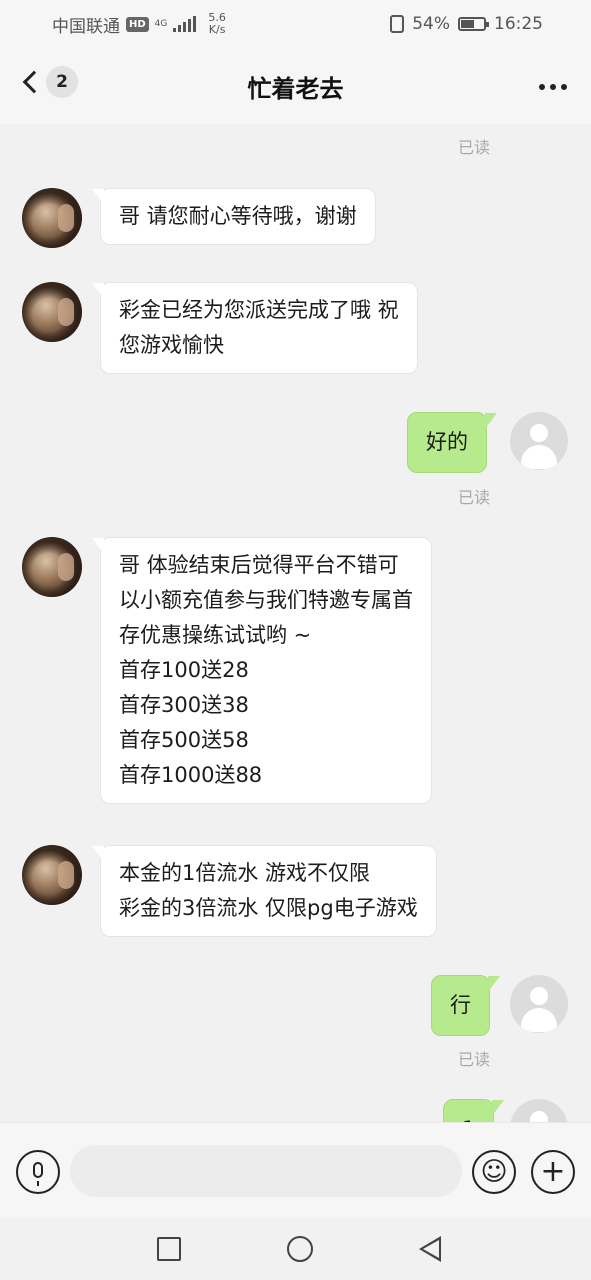 The height and width of the screenshot is (1280, 591). Describe the element at coordinates (161, 23) in the screenshot. I see `network-type: 4G` at that location.